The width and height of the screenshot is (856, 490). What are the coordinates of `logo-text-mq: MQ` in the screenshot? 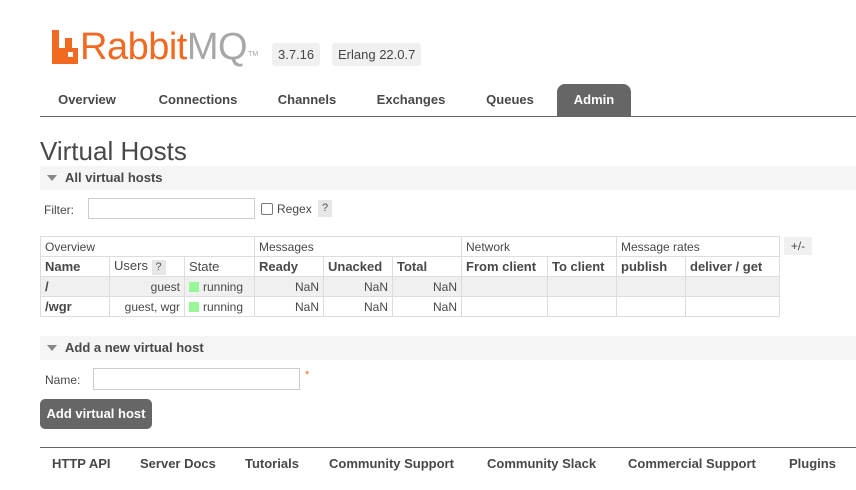 It's located at (217, 47).